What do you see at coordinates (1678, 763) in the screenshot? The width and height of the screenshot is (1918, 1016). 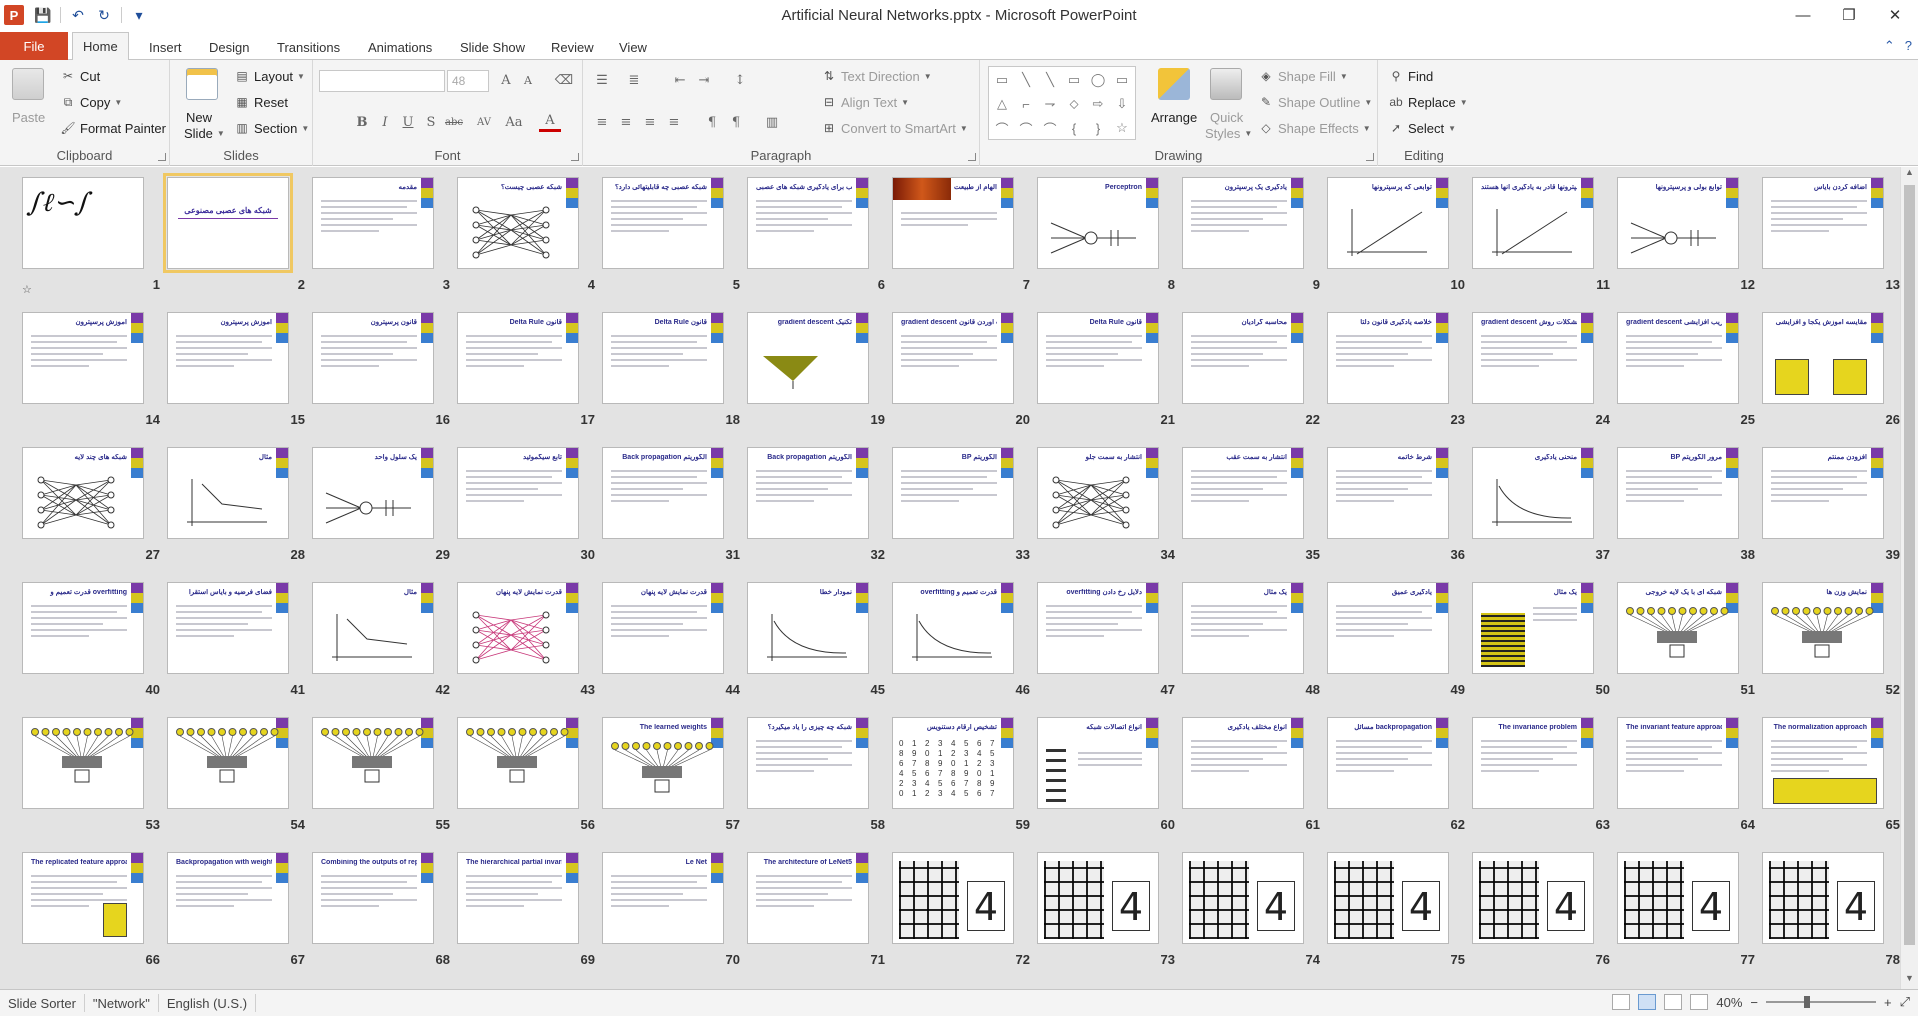 I see `slide-thumbnail: The invariant feature approach` at bounding box center [1678, 763].